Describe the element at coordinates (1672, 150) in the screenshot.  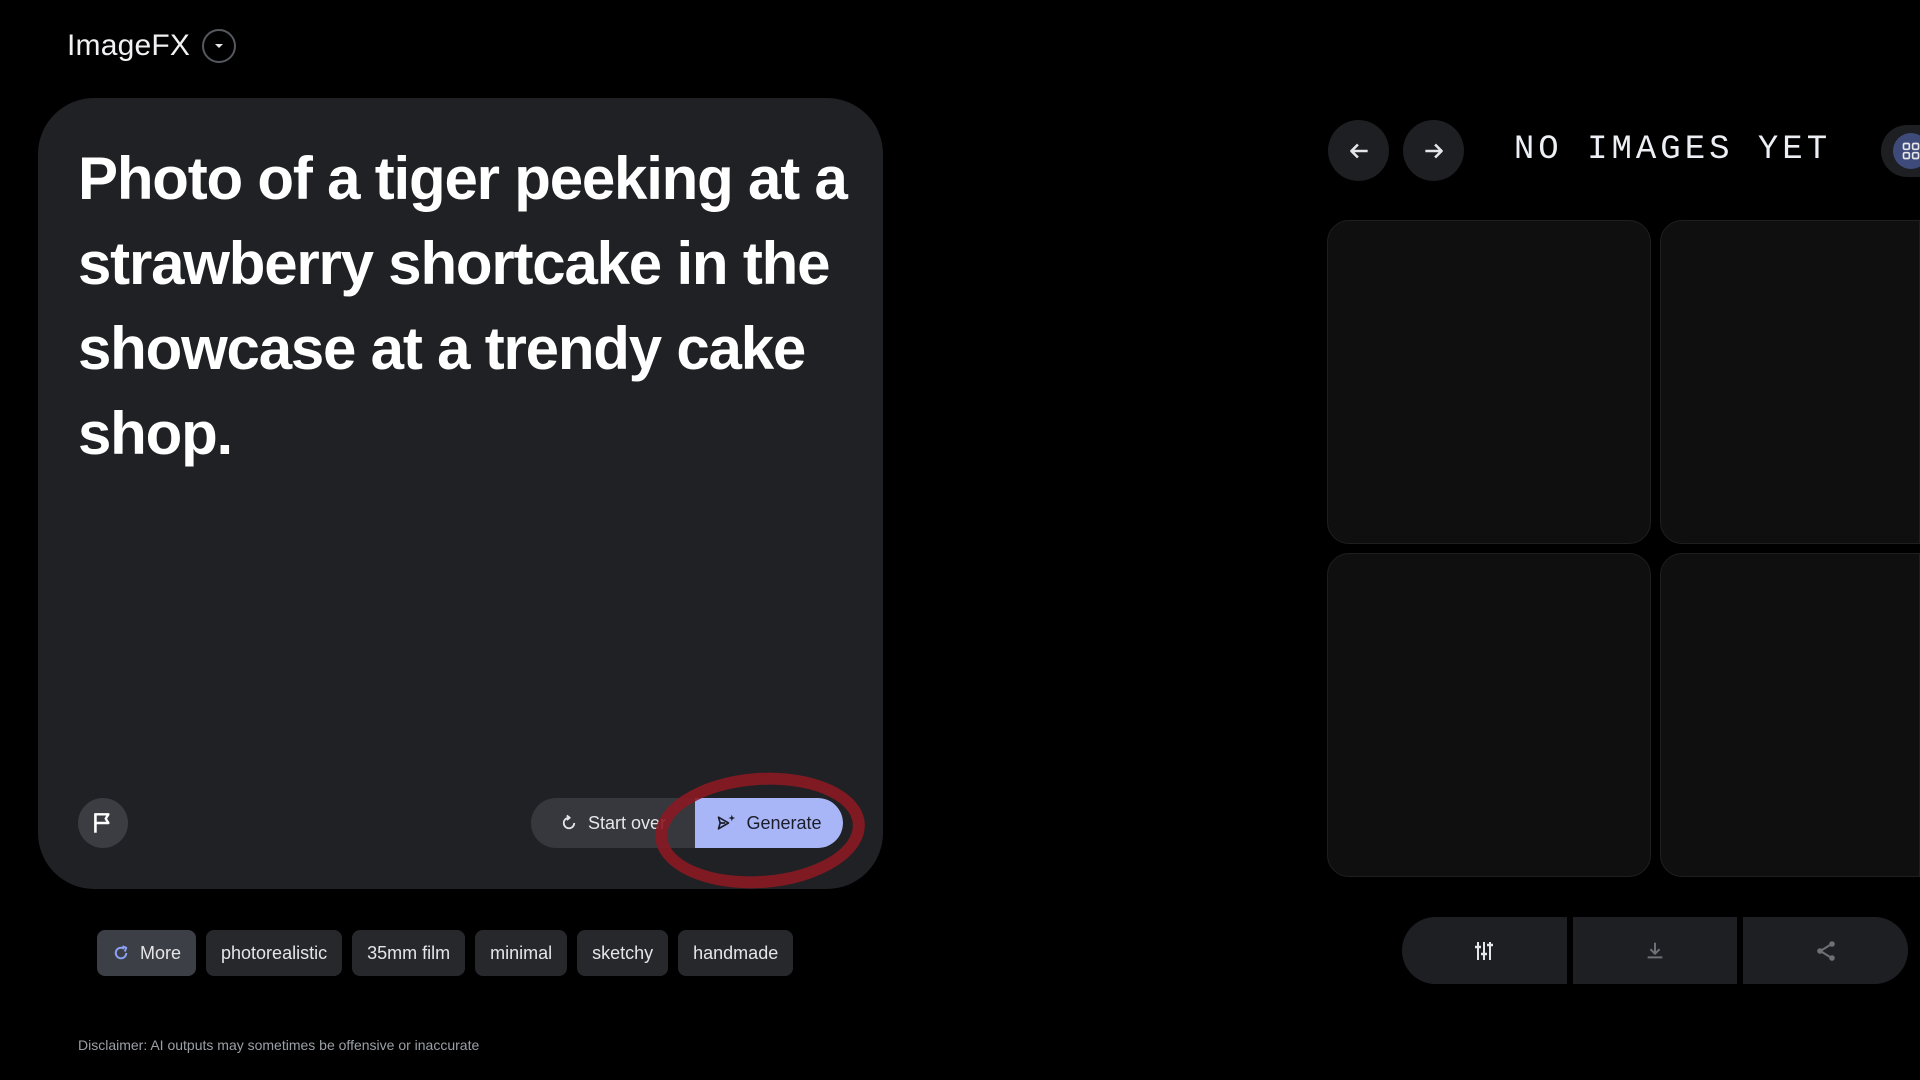
I see `results-status: NO IMAGES YET` at that location.